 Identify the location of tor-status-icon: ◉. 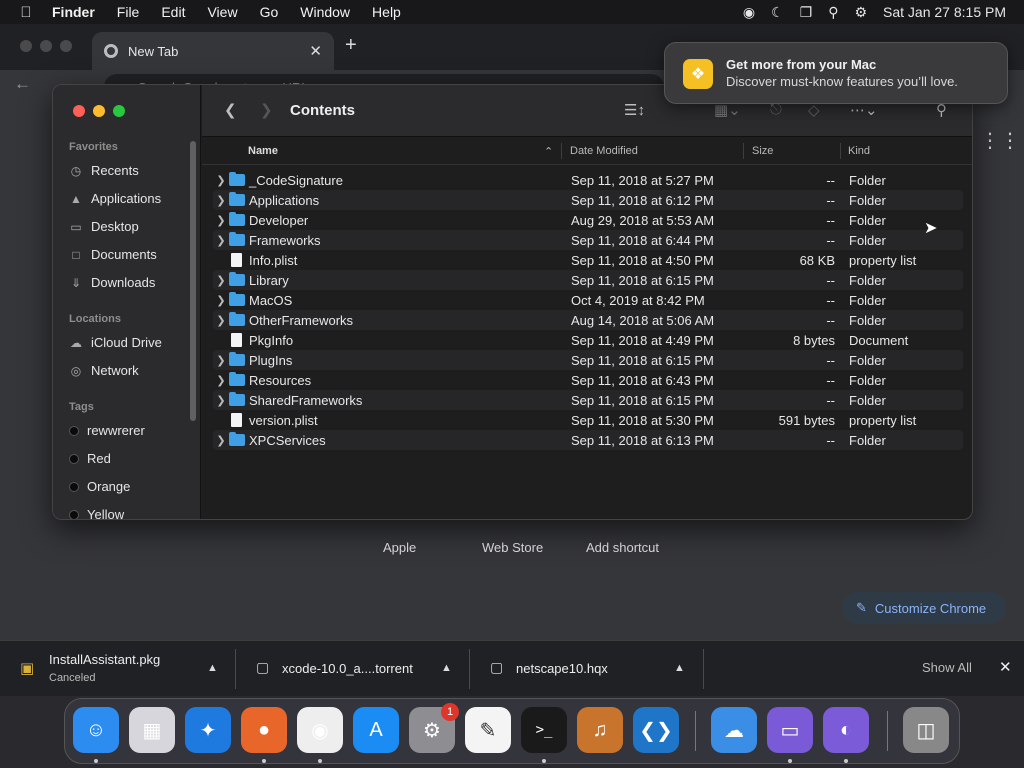
(749, 12).